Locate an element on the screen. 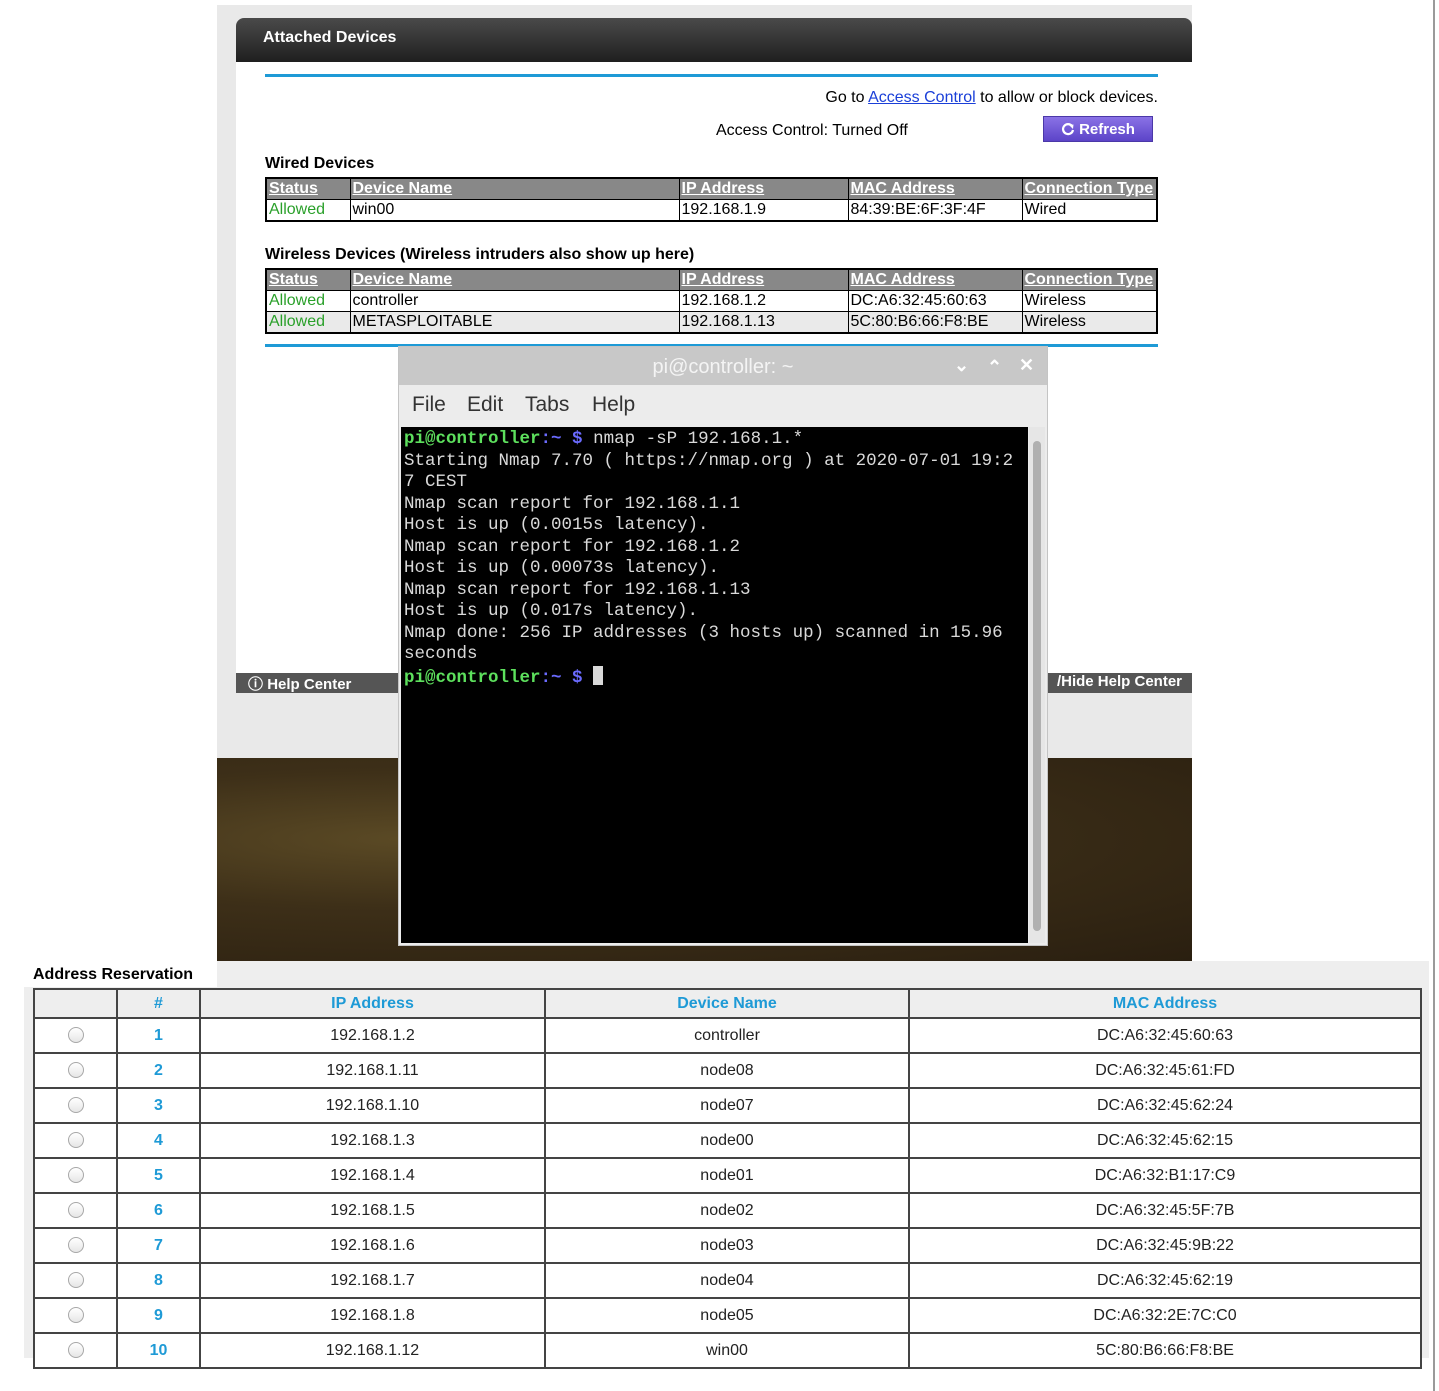 The width and height of the screenshot is (1439, 1391). access-suffix: to allow or block devices. is located at coordinates (1066, 97).